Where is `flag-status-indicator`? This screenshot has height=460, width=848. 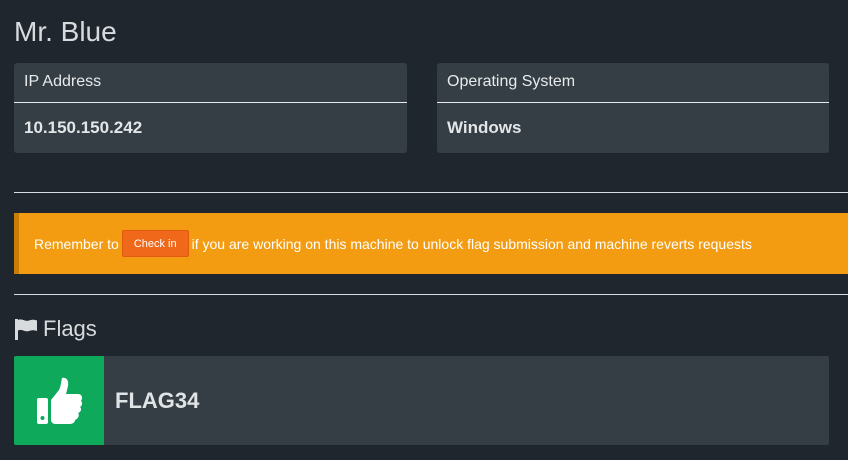
flag-status-indicator is located at coordinates (59, 400).